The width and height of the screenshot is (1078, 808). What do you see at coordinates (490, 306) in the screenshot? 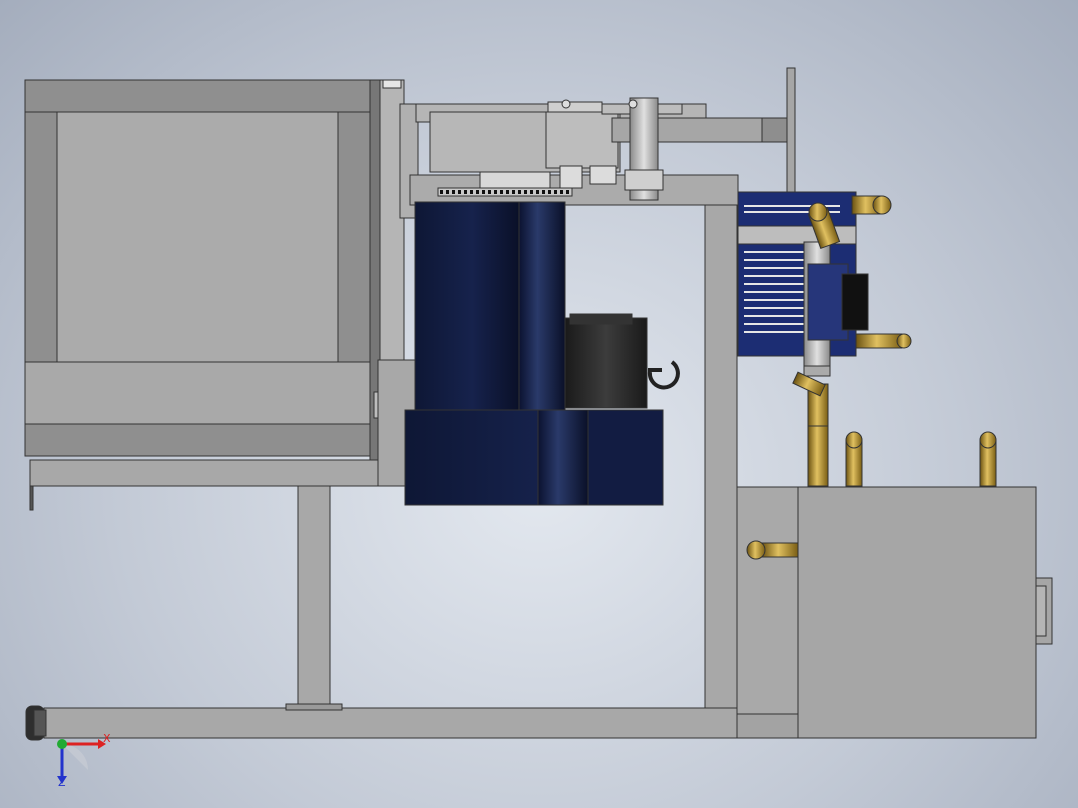
I see `motor-upper` at bounding box center [490, 306].